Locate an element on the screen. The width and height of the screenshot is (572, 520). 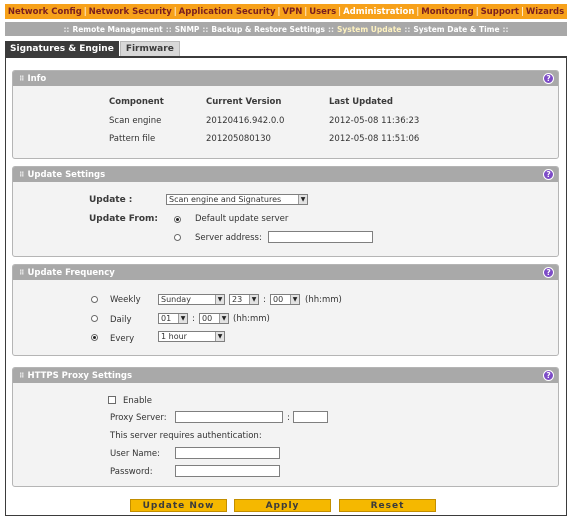
default-server-radio is located at coordinates (177, 219).